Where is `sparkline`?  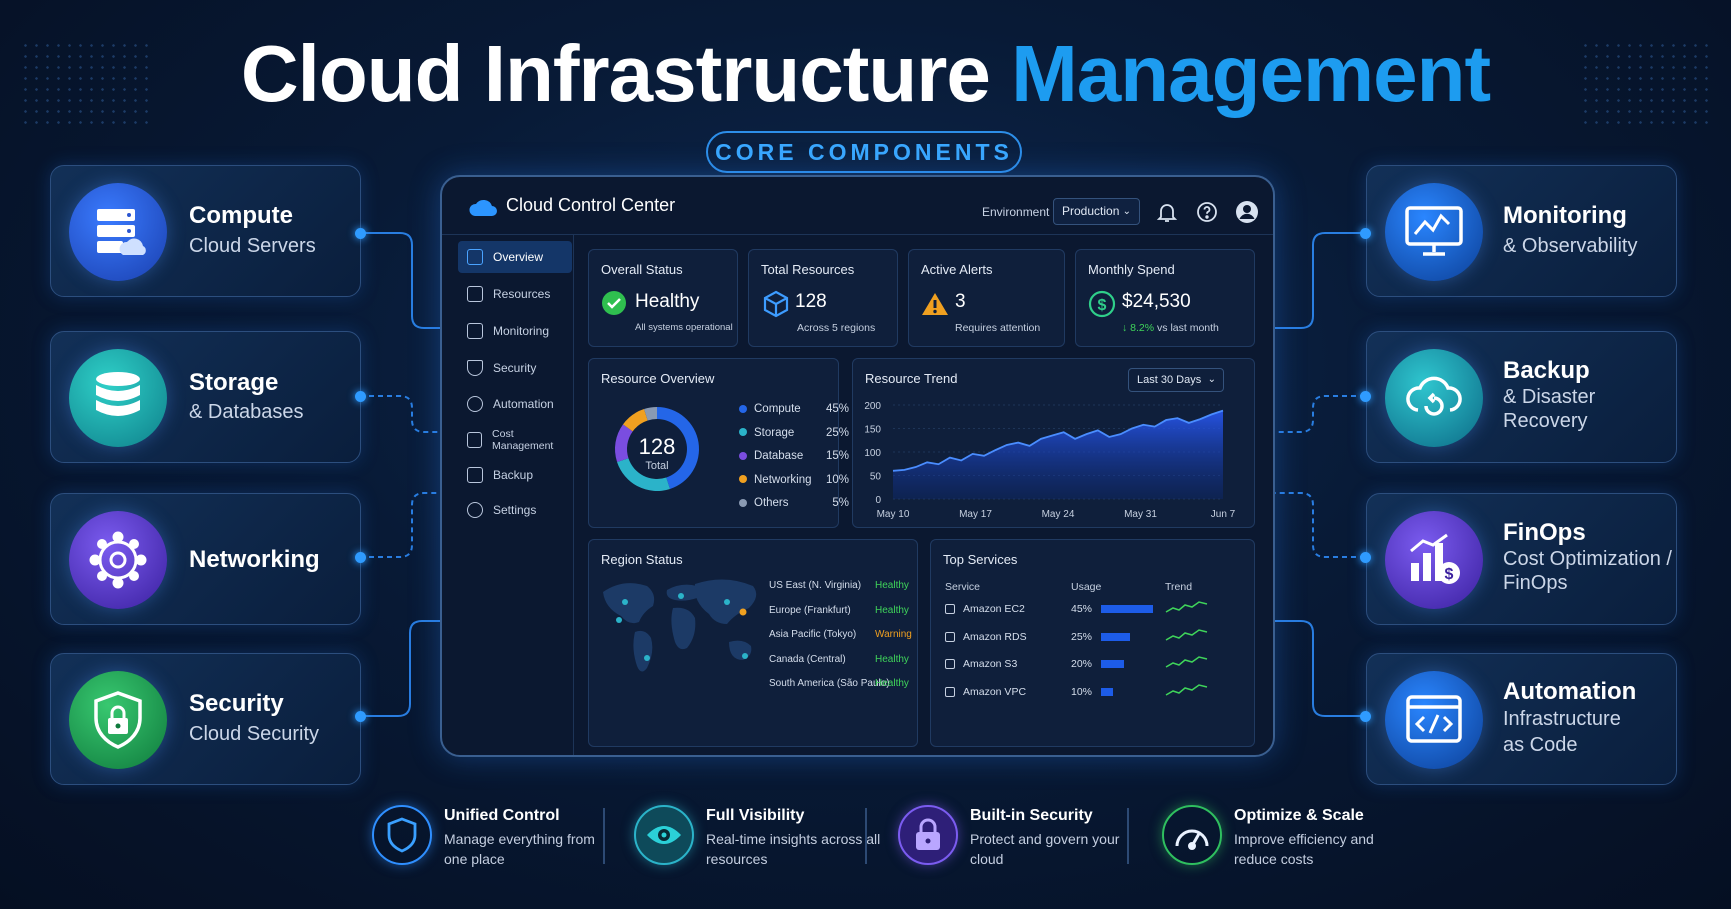
sparkline is located at coordinates (1186, 662).